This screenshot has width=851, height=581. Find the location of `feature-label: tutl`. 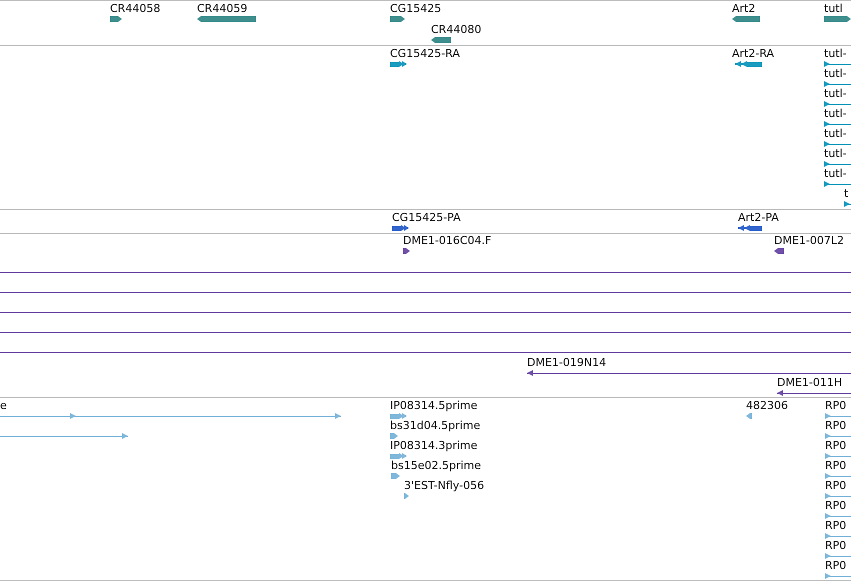

feature-label: tutl is located at coordinates (833, 9).